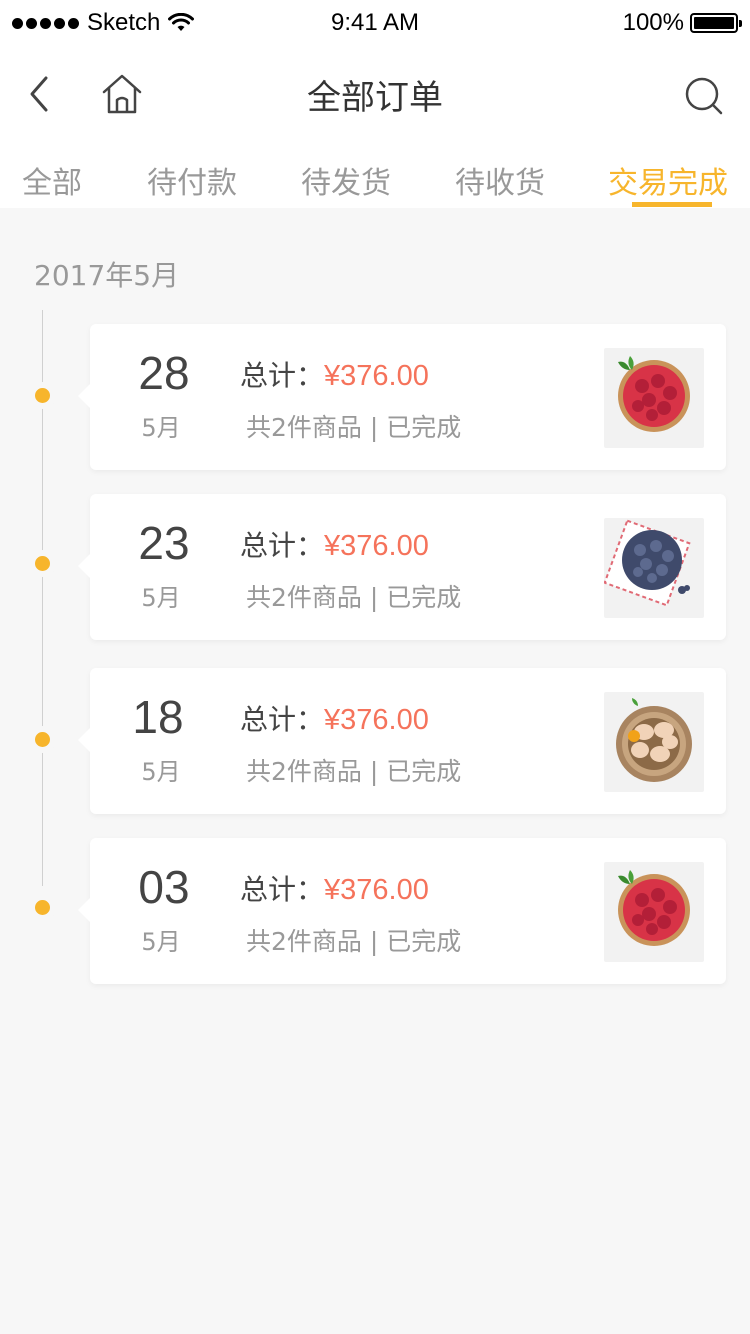 The width and height of the screenshot is (750, 1334). What do you see at coordinates (107, 275) in the screenshot?
I see `section-month: 2017年5月` at bounding box center [107, 275].